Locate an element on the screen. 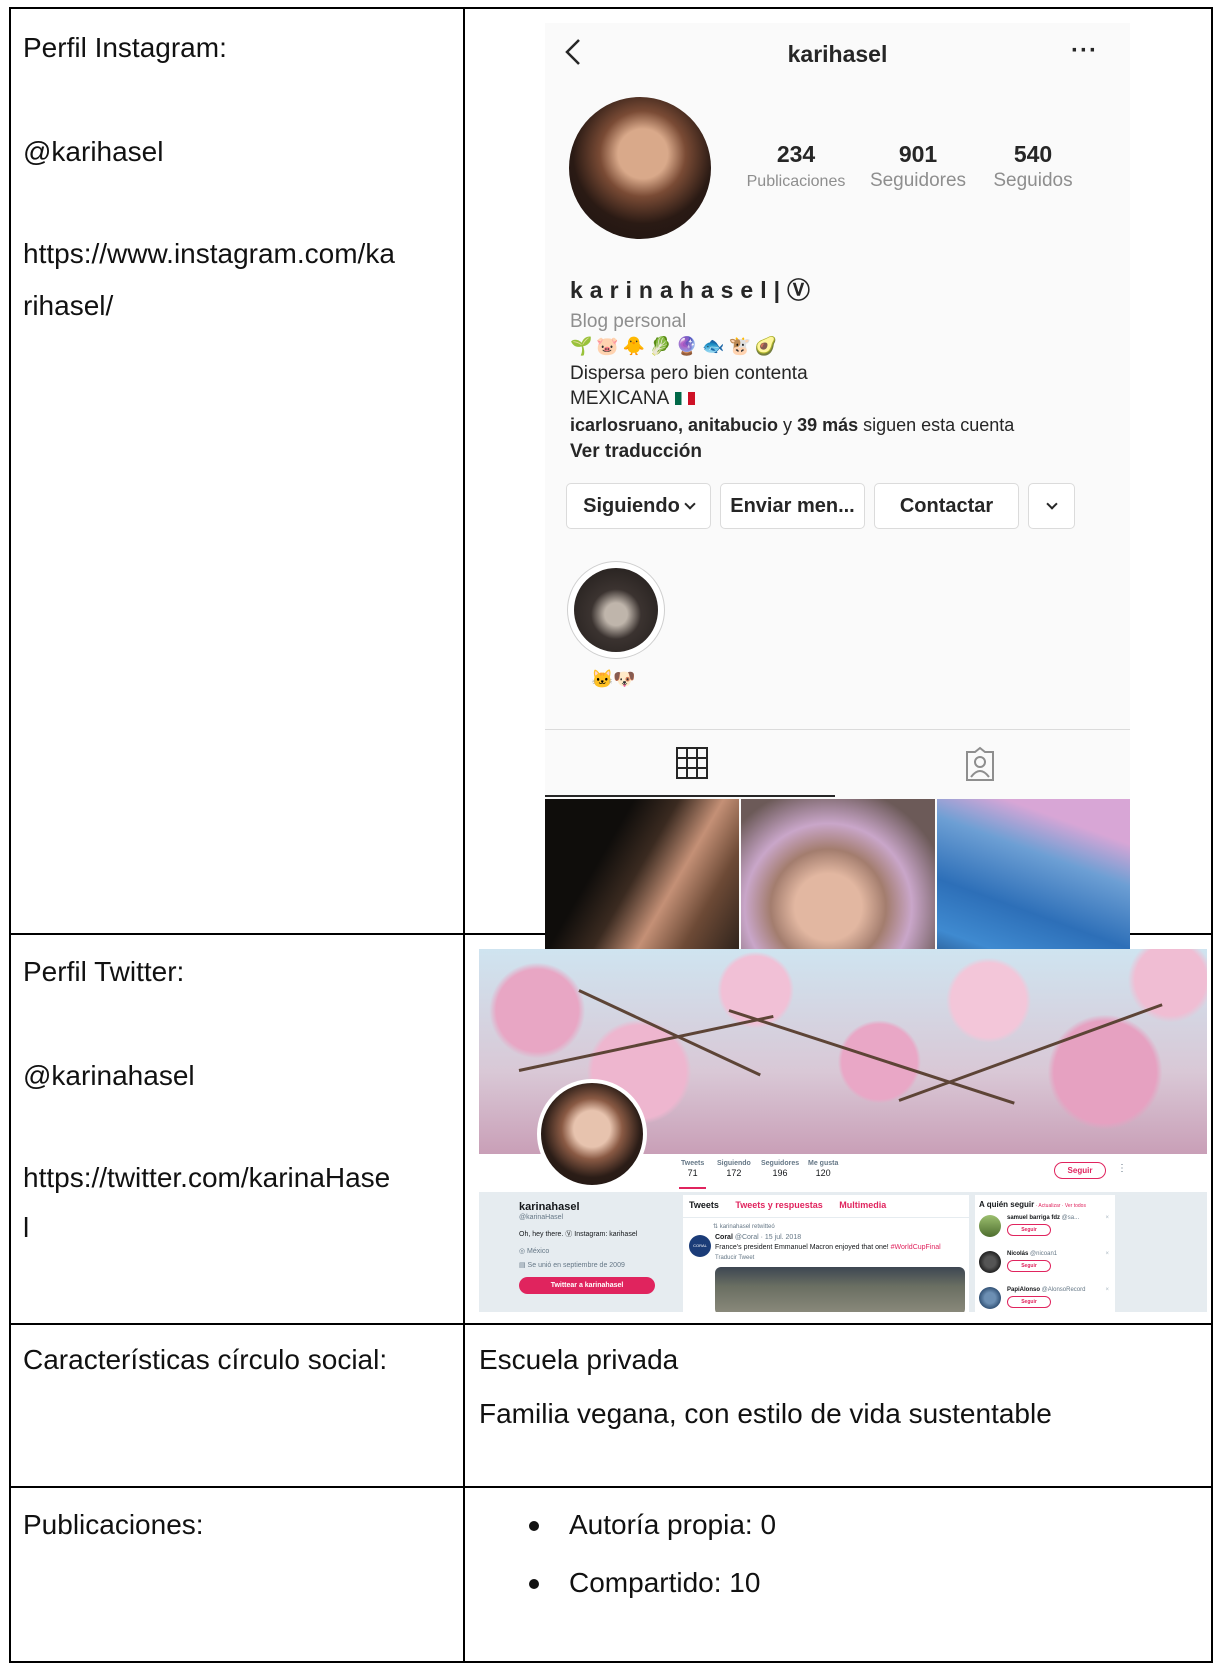  tab-divider is located at coordinates (826, 1217).